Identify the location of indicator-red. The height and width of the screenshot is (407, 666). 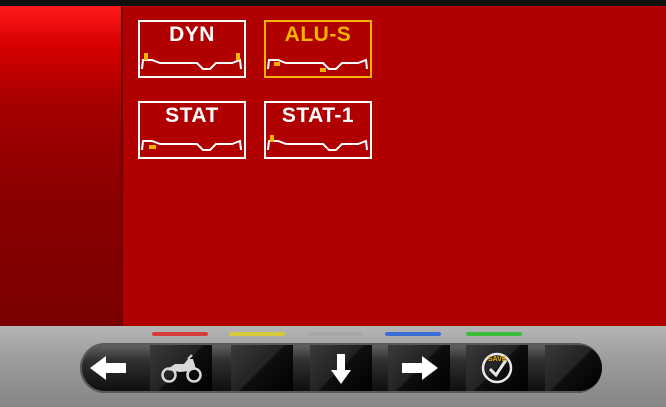
(180, 334).